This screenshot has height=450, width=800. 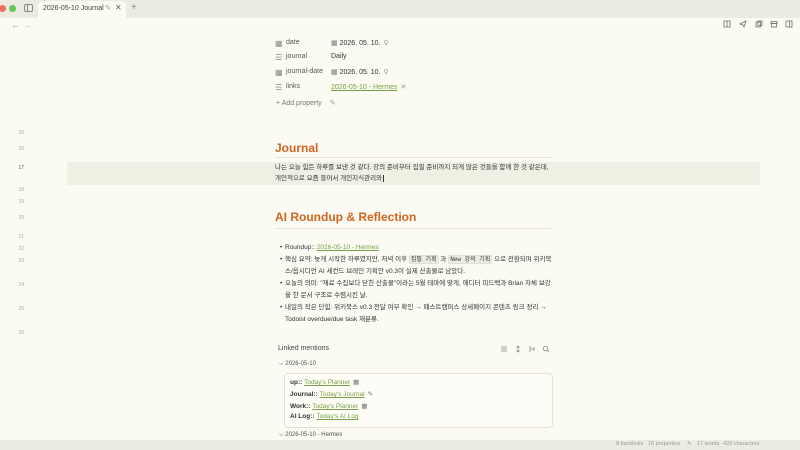 What do you see at coordinates (21, 333) in the screenshot?
I see `line-number: 26` at bounding box center [21, 333].